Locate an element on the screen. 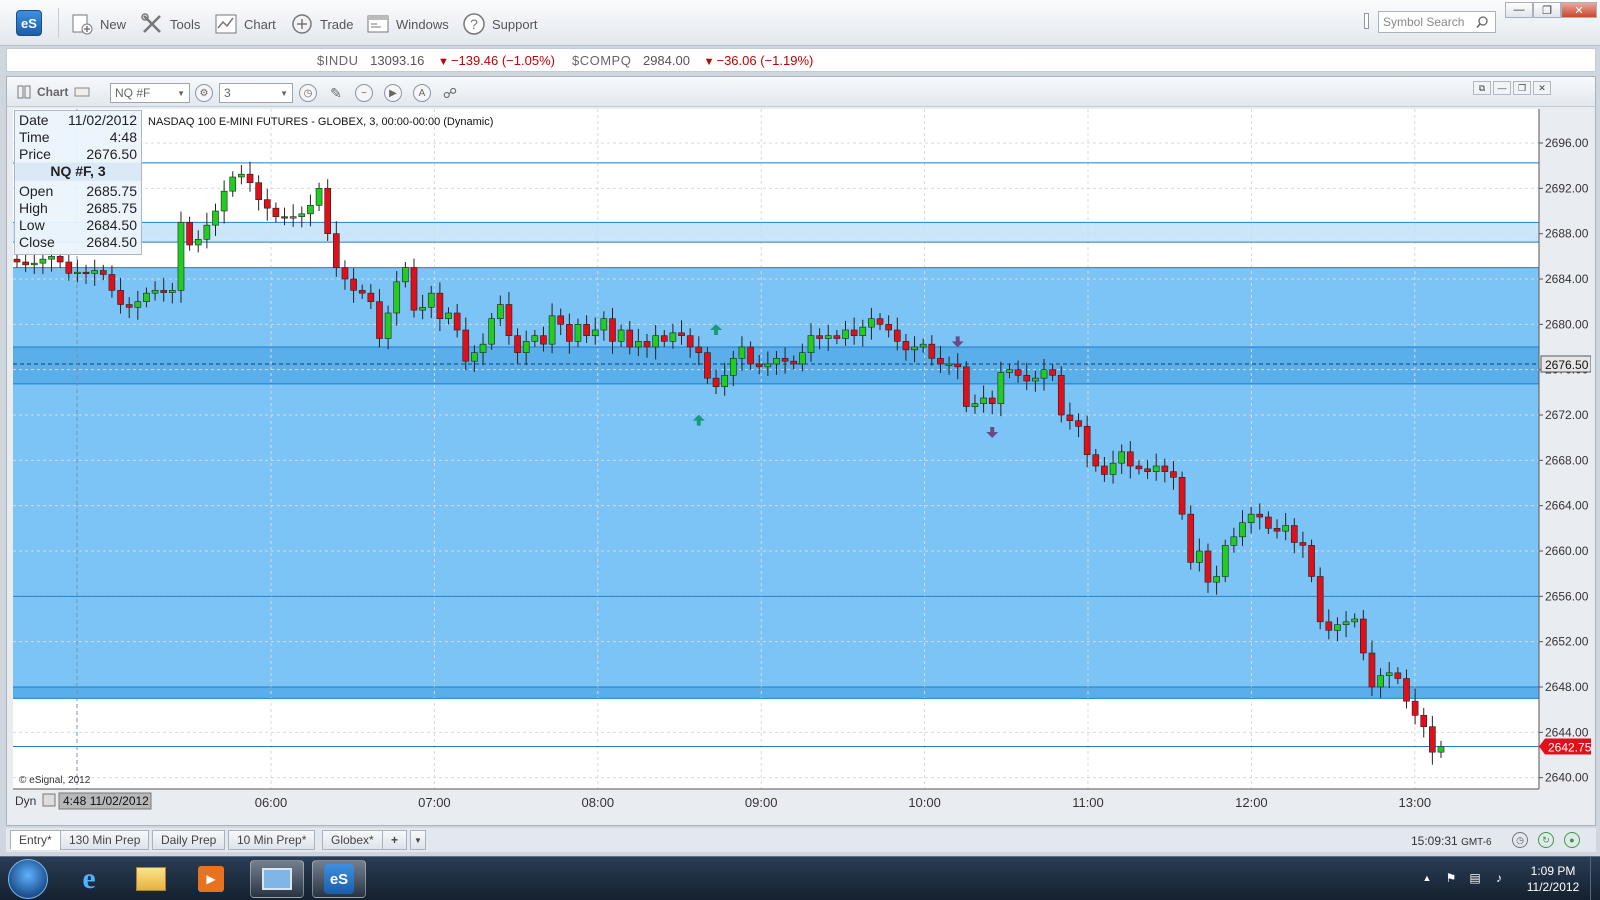 This screenshot has height=900, width=1600. add-tab-button: + is located at coordinates (395, 840).